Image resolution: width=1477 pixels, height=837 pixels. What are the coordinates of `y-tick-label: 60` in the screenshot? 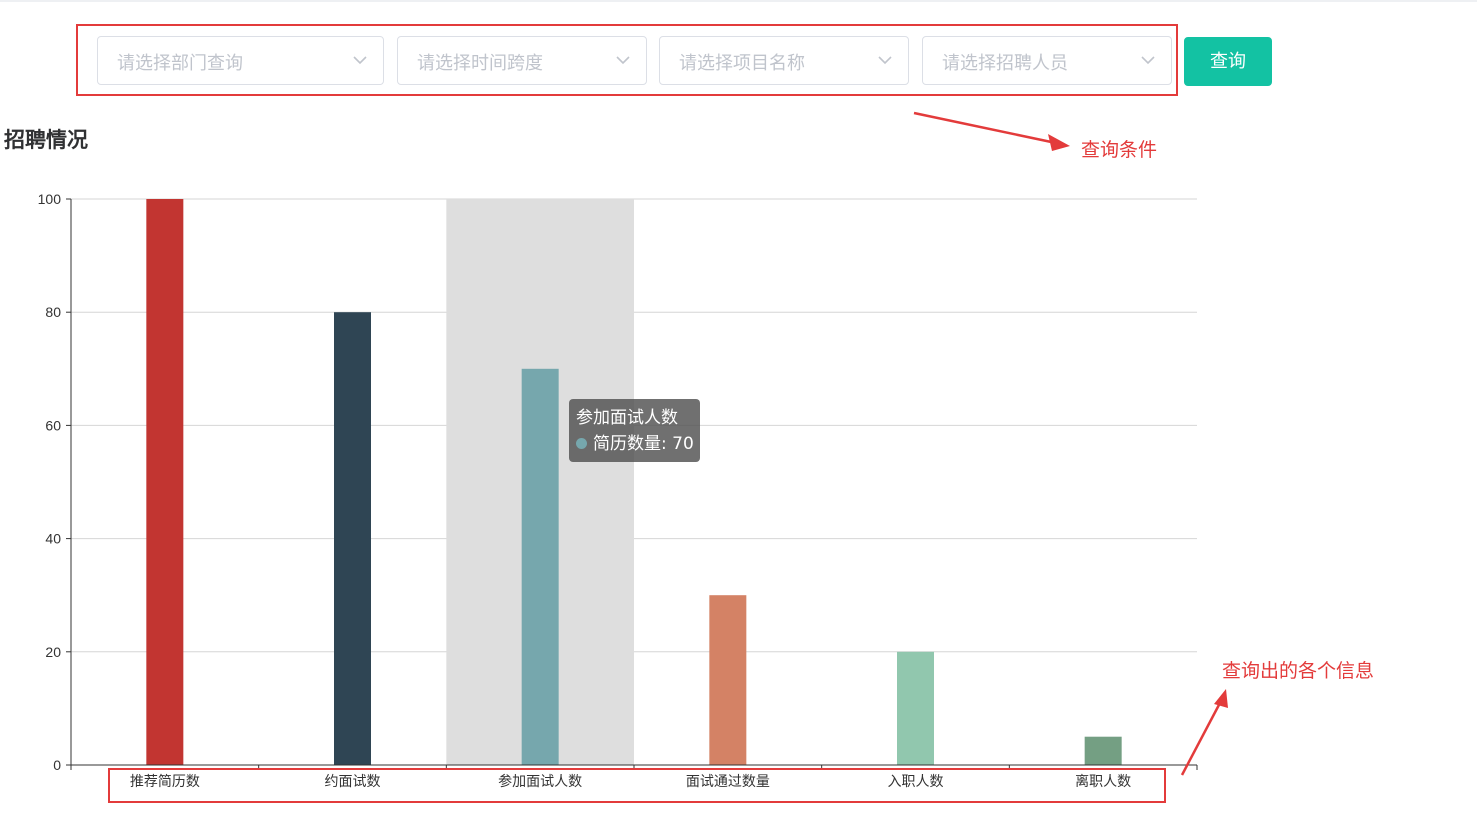 It's located at (53, 425).